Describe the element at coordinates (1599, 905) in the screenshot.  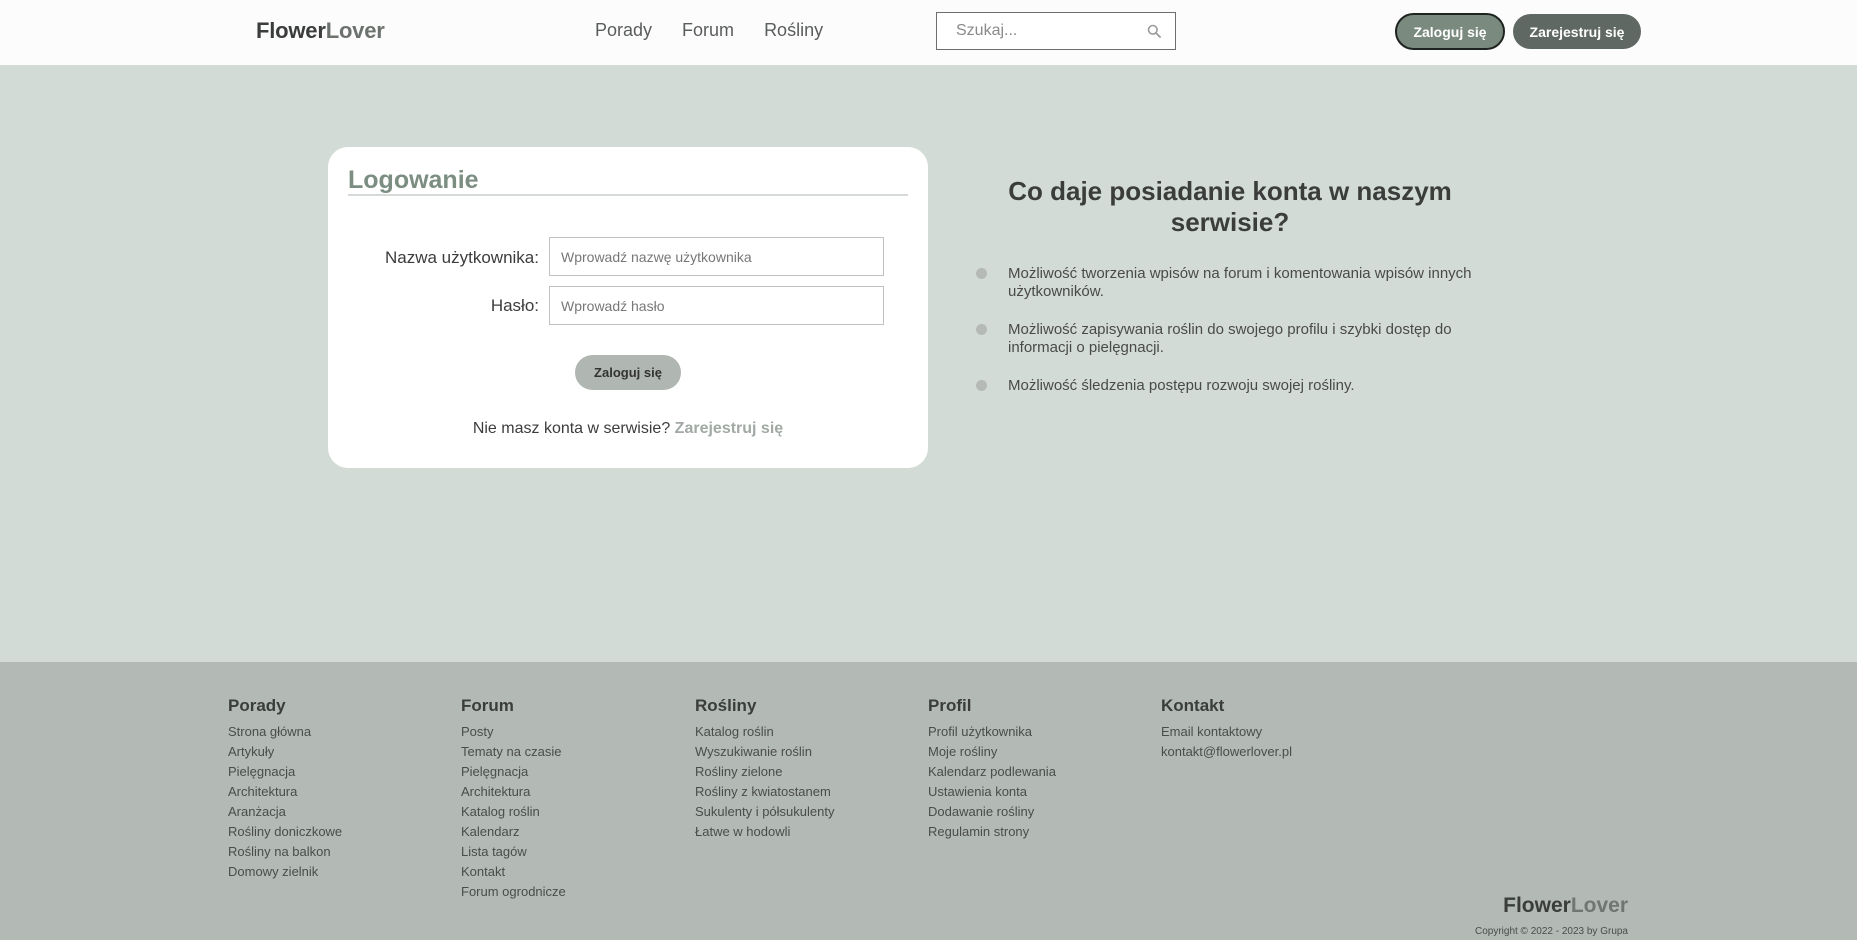
I see `footer-logo-lover-text: Lover` at that location.